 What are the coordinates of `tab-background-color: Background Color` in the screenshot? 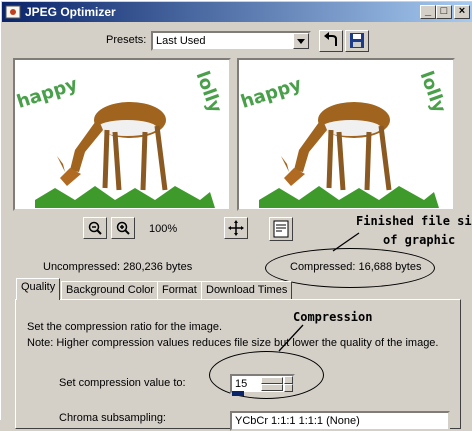 It's located at (110, 290).